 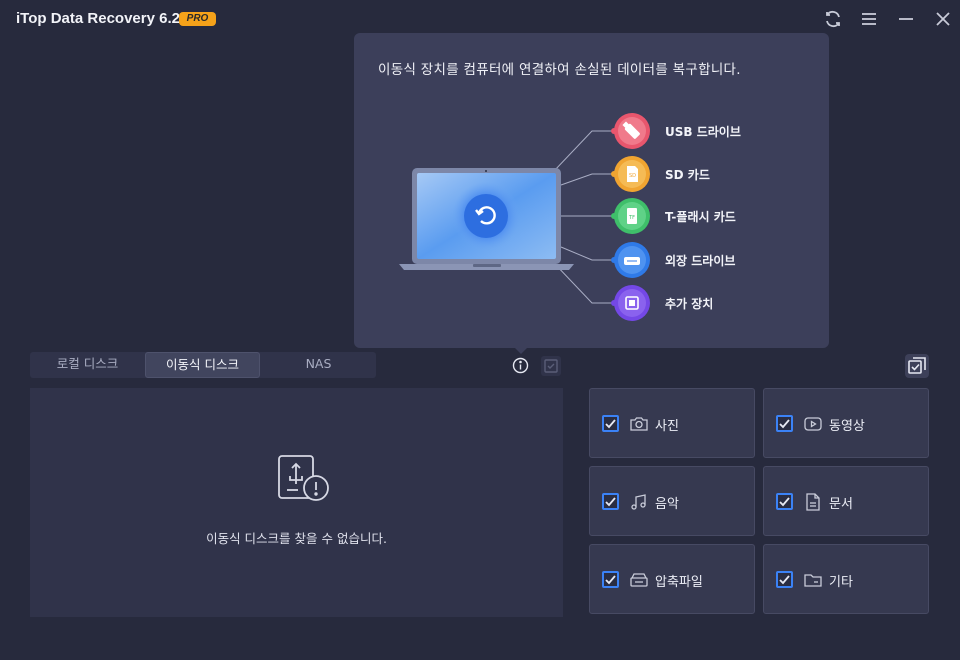 I want to click on info-icon, so click(x=520, y=365).